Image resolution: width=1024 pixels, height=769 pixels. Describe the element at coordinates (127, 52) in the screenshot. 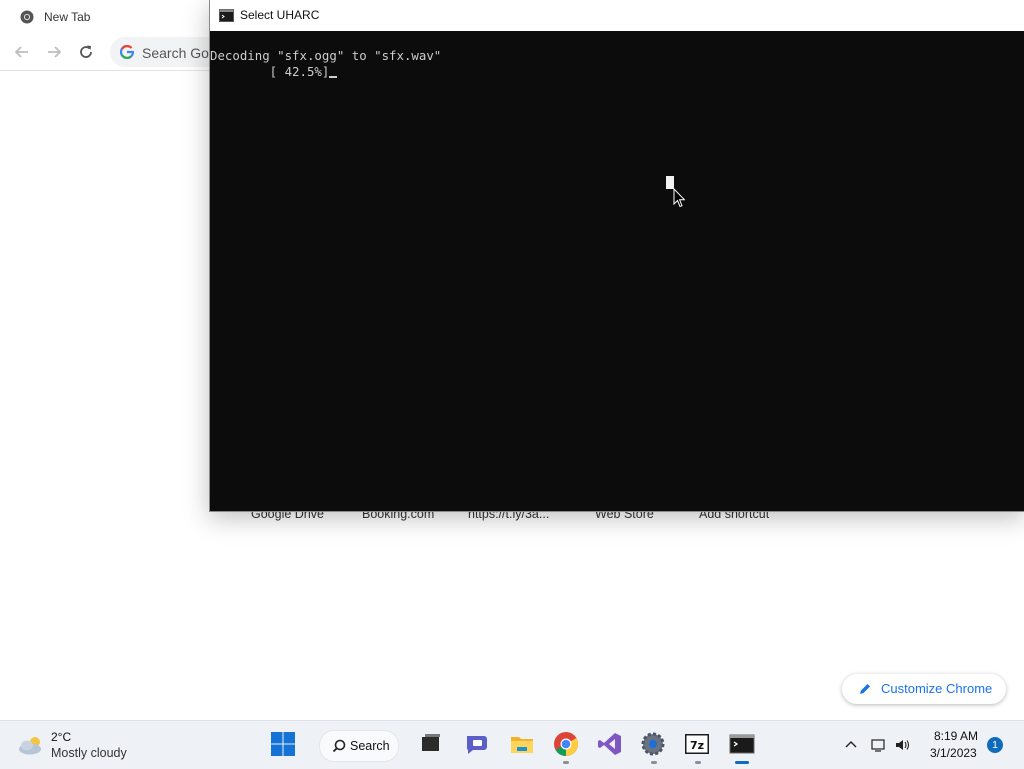

I see `google-g-icon` at that location.